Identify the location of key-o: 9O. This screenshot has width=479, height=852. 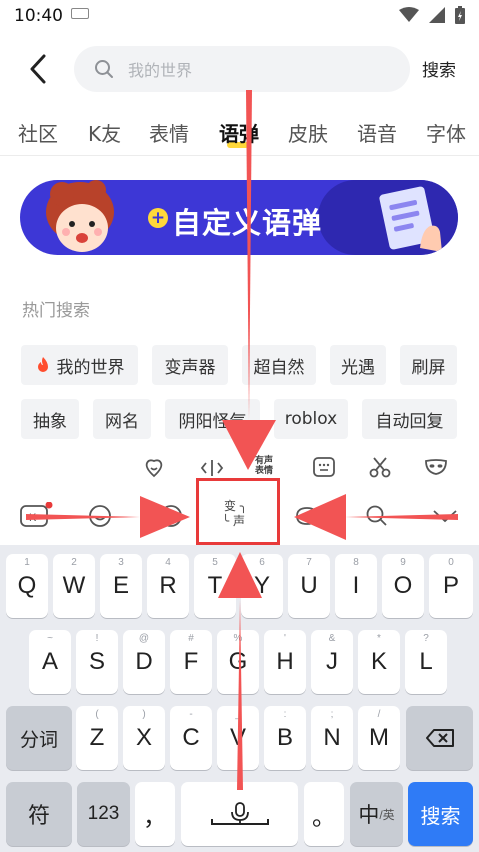
(403, 586).